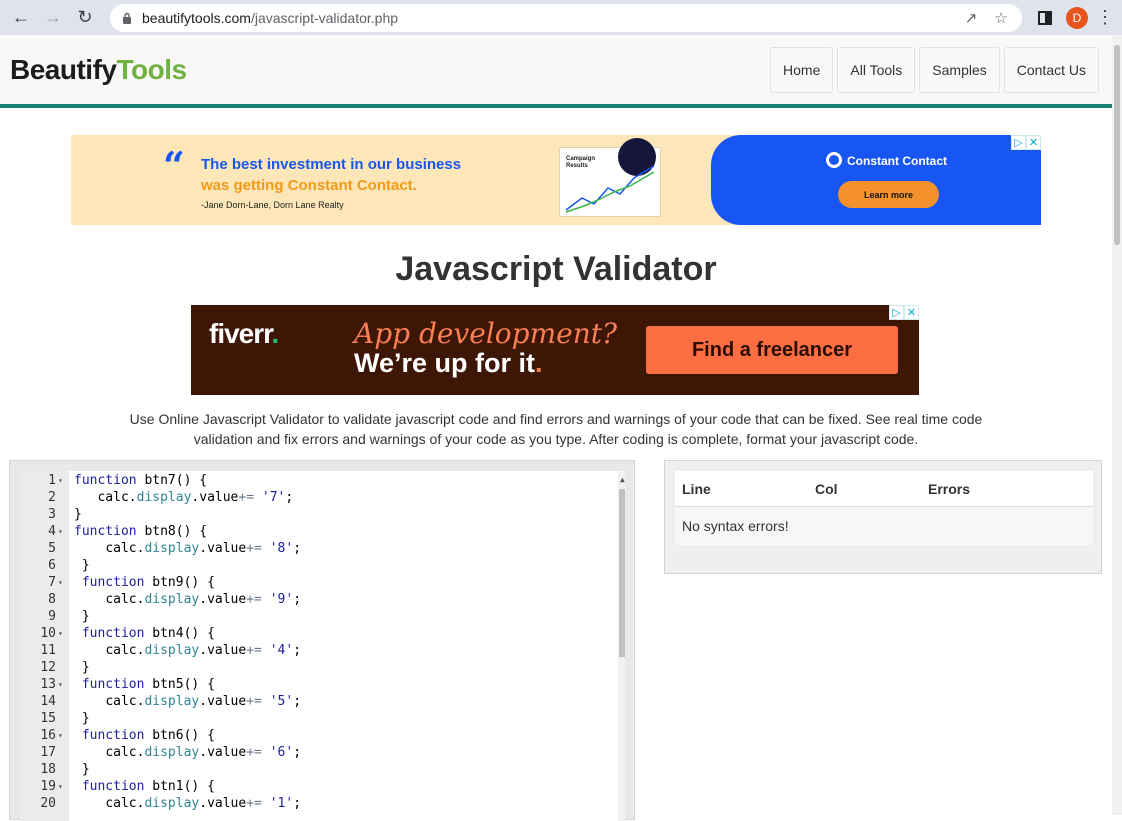 This screenshot has height=821, width=1122. I want to click on line-number: 14, so click(48, 701).